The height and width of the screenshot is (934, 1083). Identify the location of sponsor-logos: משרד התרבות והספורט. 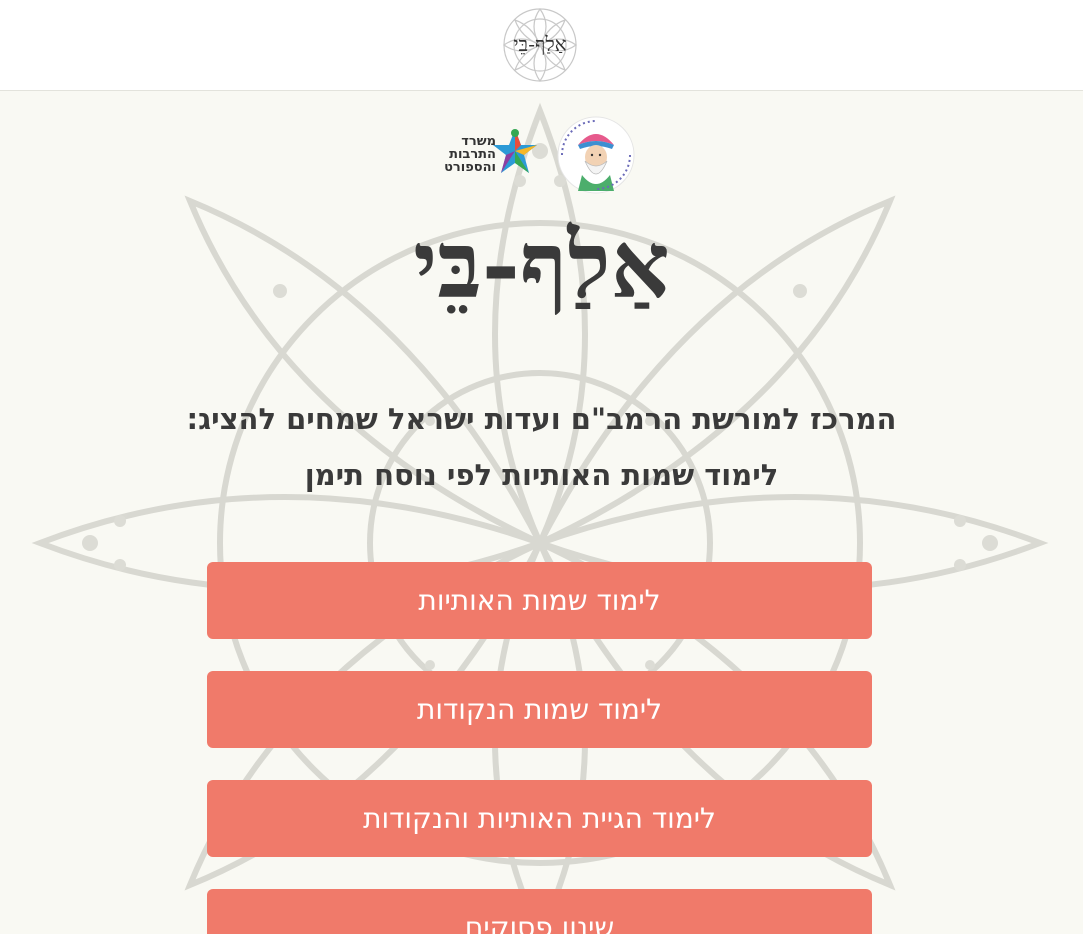
(540, 151).